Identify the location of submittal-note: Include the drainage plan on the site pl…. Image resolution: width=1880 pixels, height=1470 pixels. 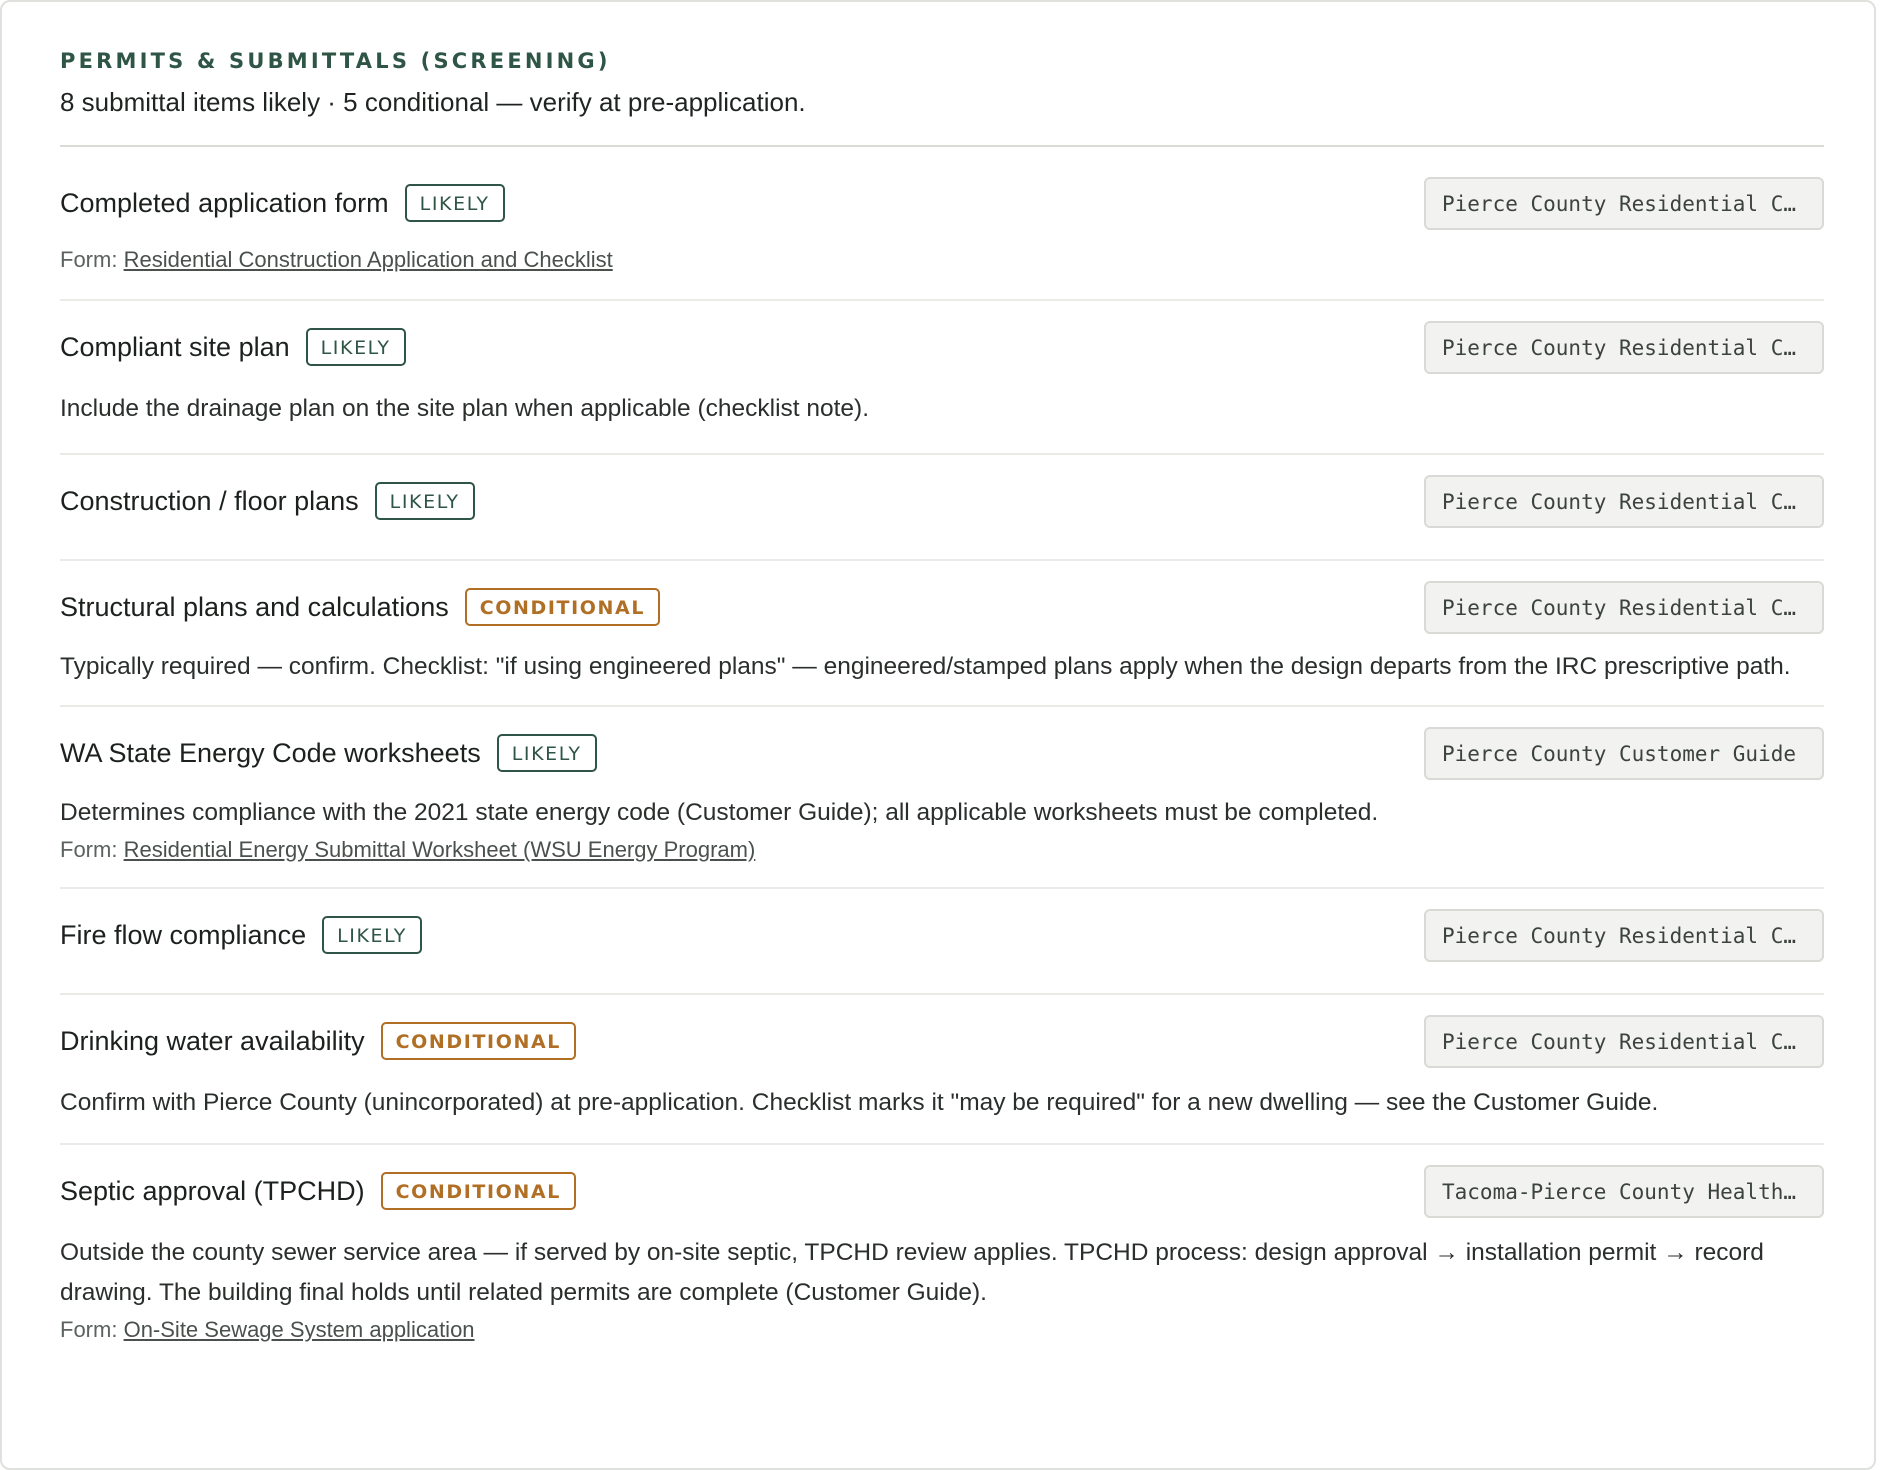
(465, 408).